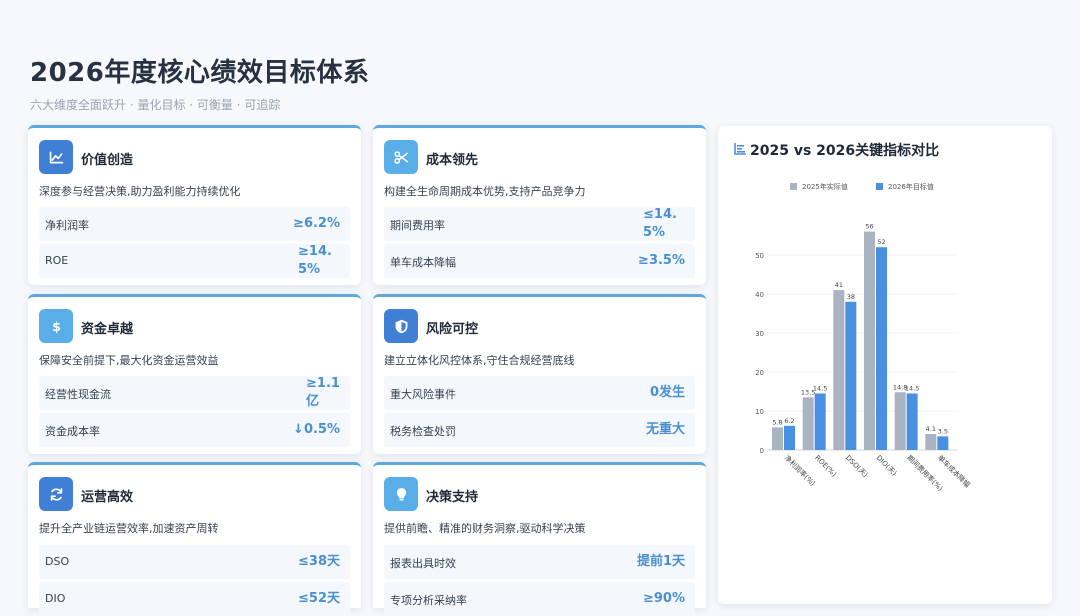  What do you see at coordinates (315, 260) in the screenshot?
I see `metric-value: ≥14.5%` at bounding box center [315, 260].